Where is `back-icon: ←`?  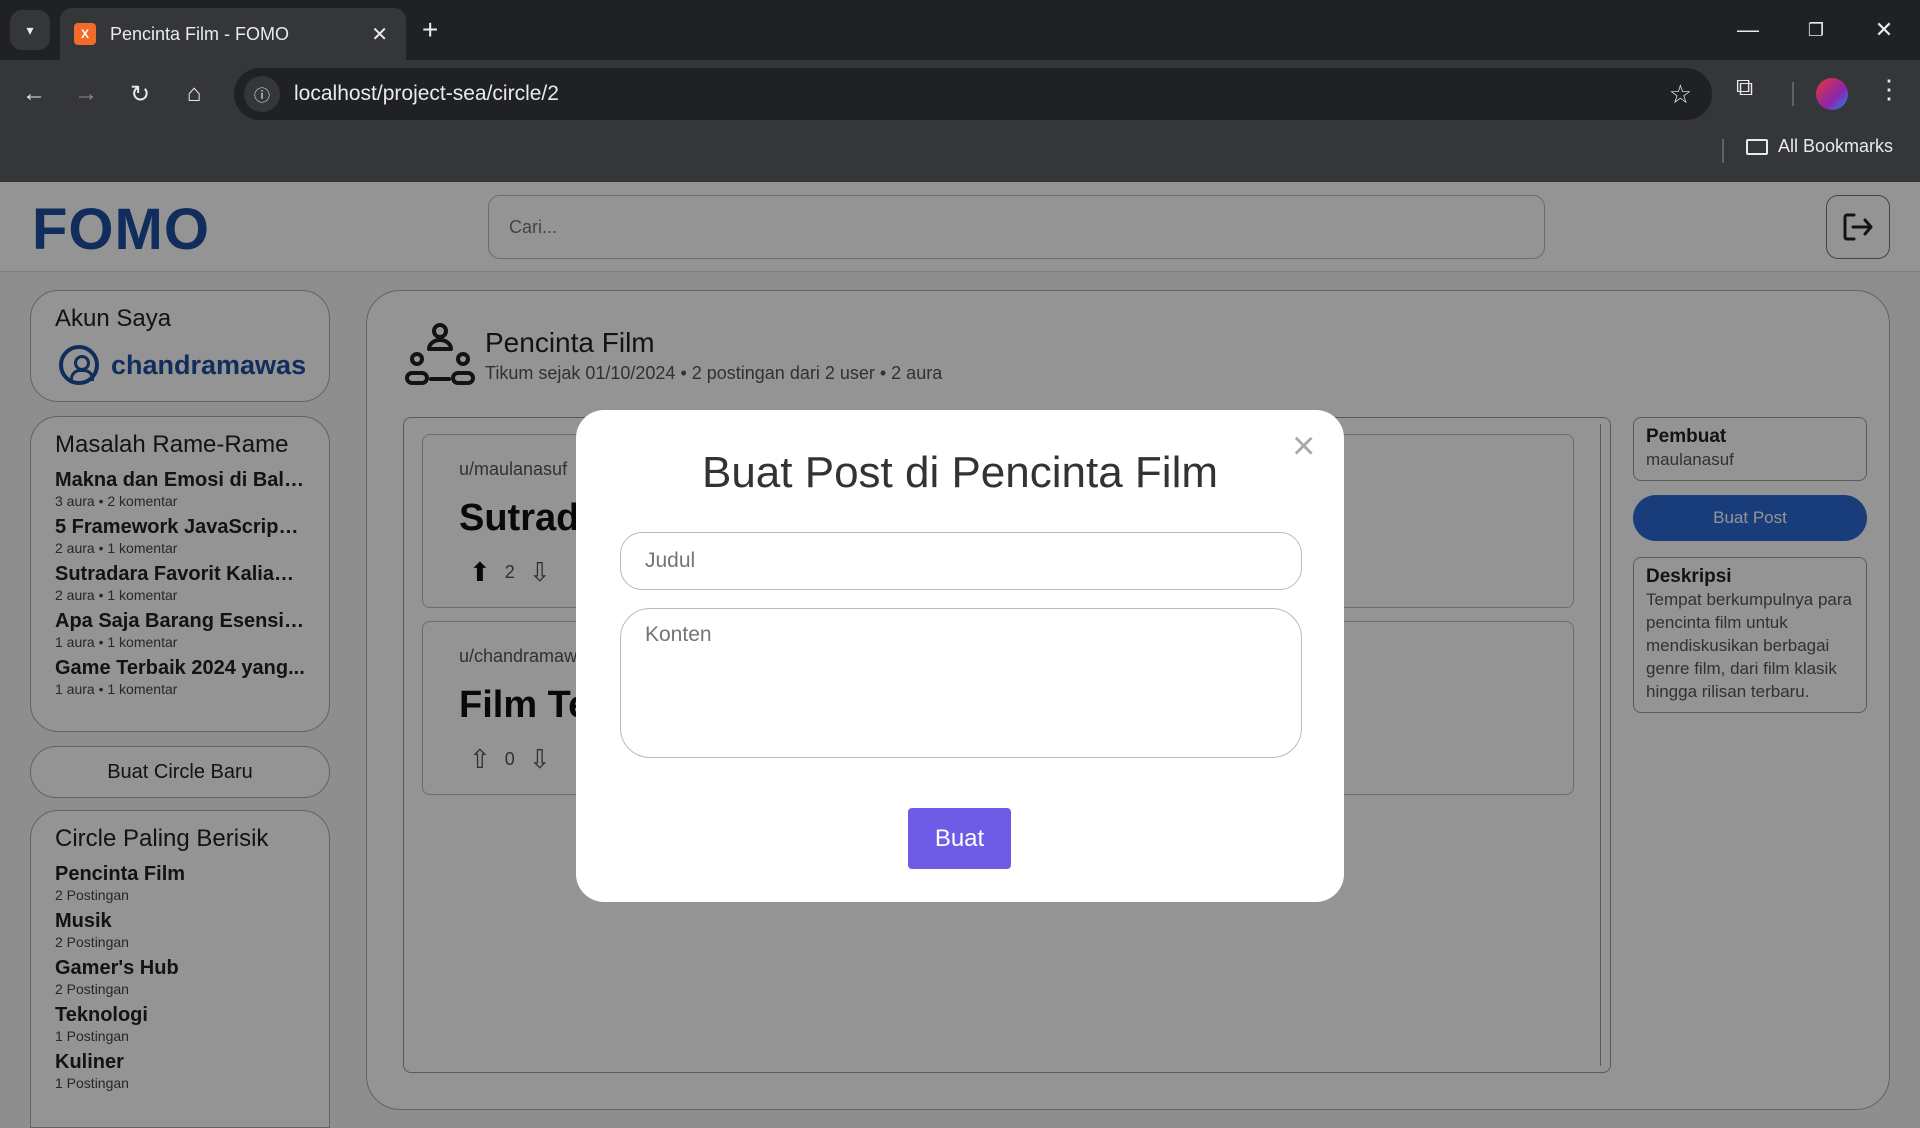 back-icon: ← is located at coordinates (34, 94).